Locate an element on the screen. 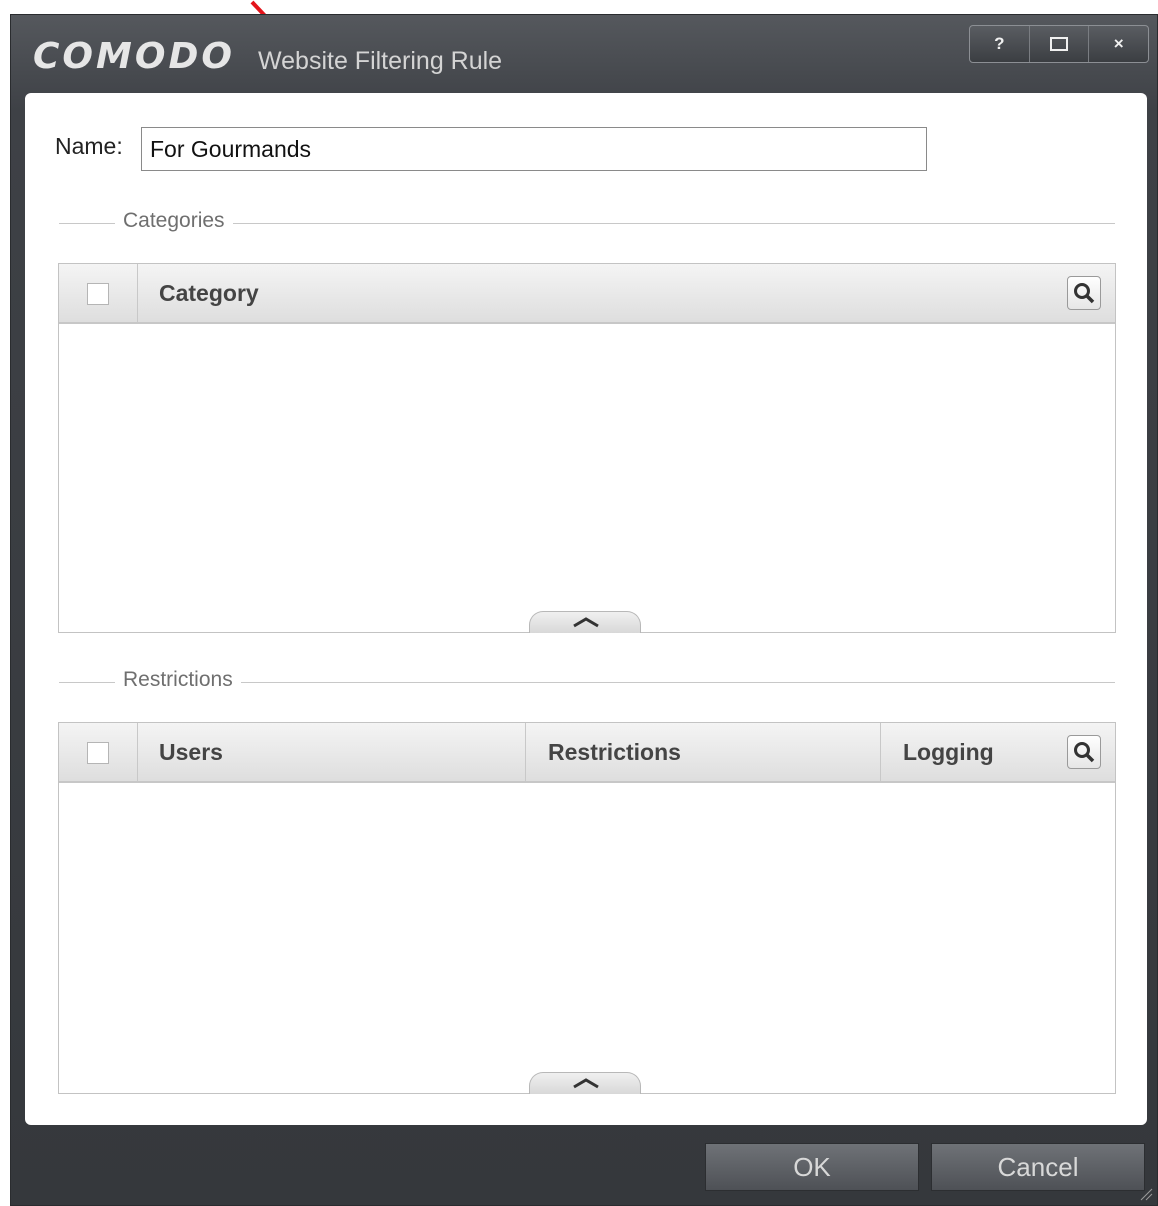  restrictions-section-label: Restrictions is located at coordinates (178, 680).